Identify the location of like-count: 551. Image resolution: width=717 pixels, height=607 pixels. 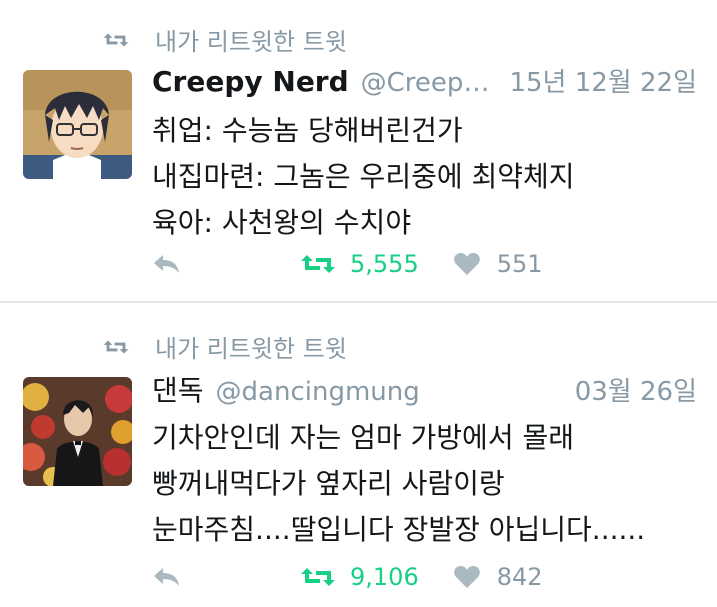
(519, 264).